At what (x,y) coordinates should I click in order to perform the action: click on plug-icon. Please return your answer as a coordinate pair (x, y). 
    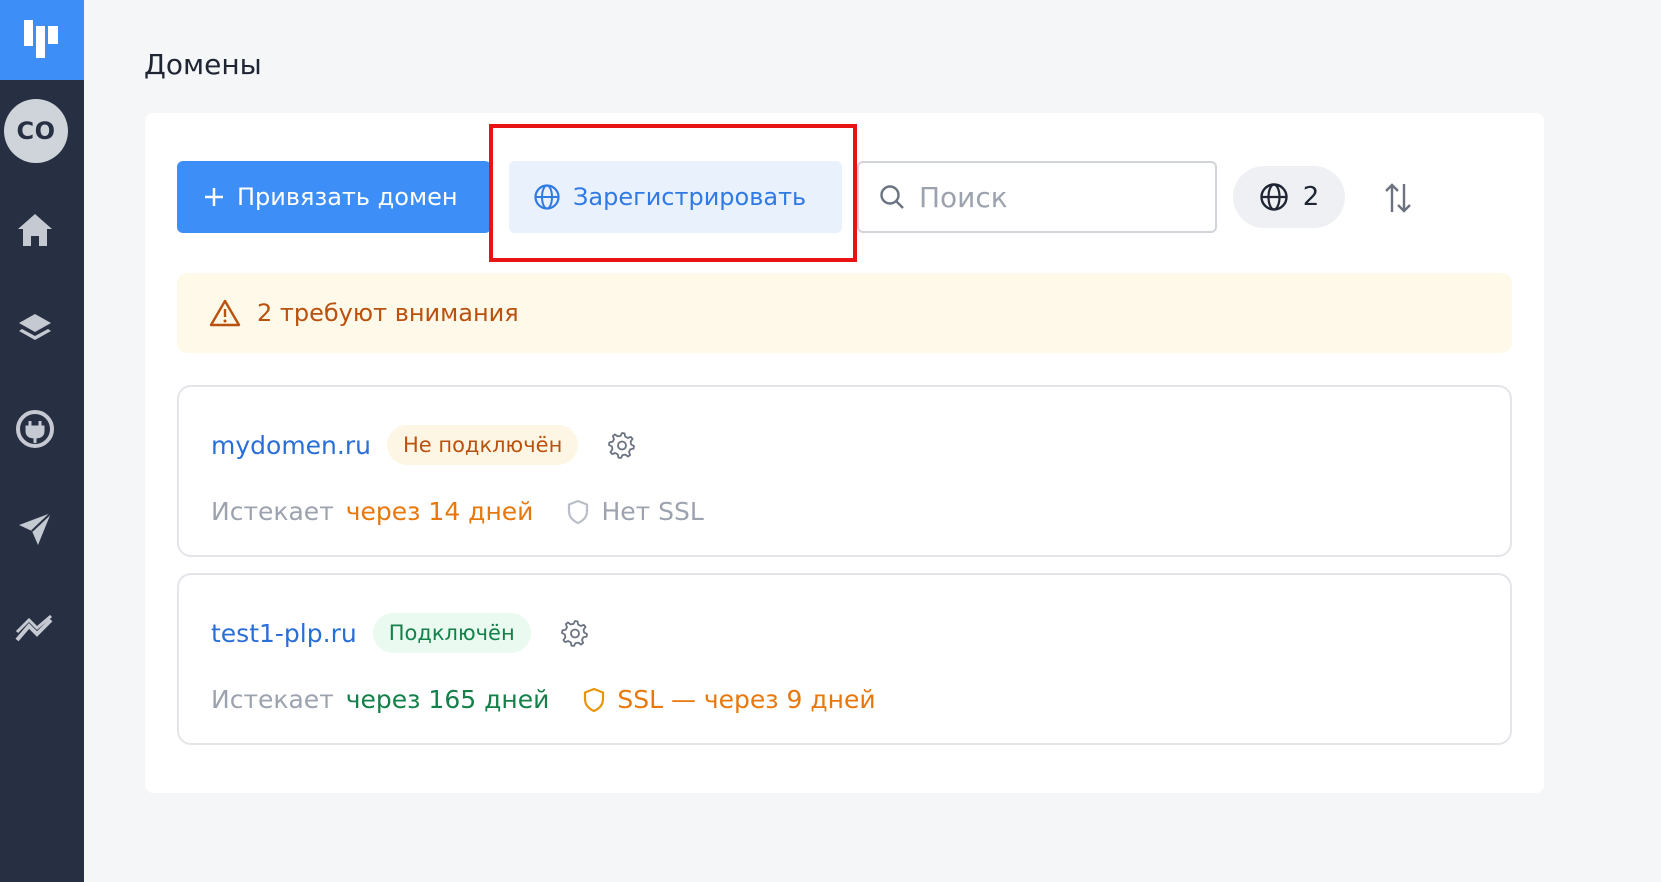
    Looking at the image, I should click on (35, 429).